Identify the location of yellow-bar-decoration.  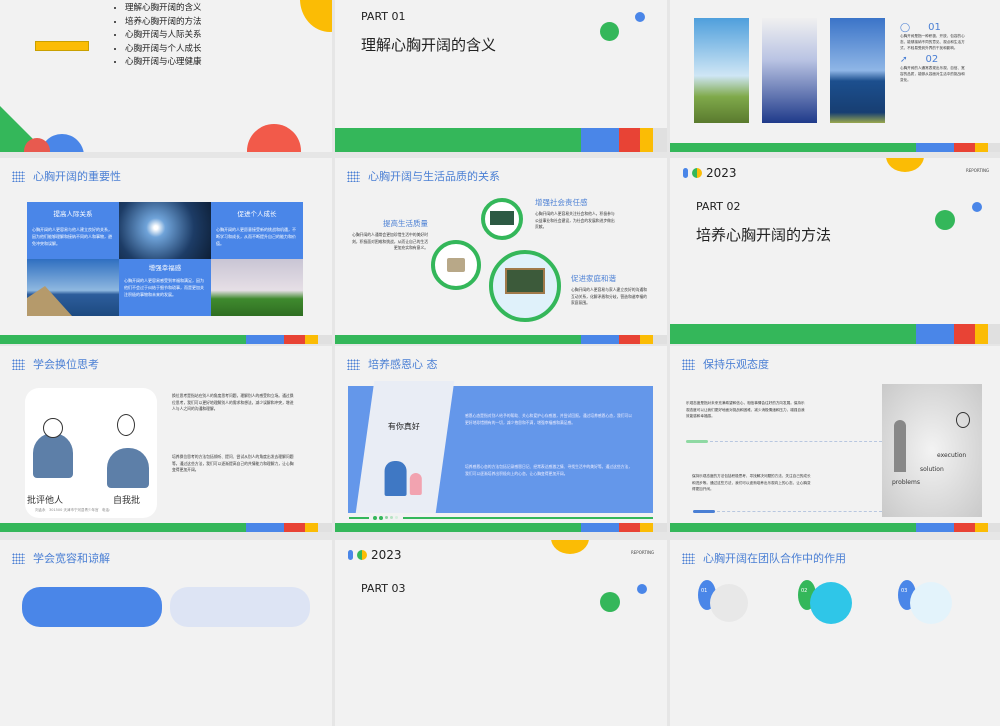
(62, 46).